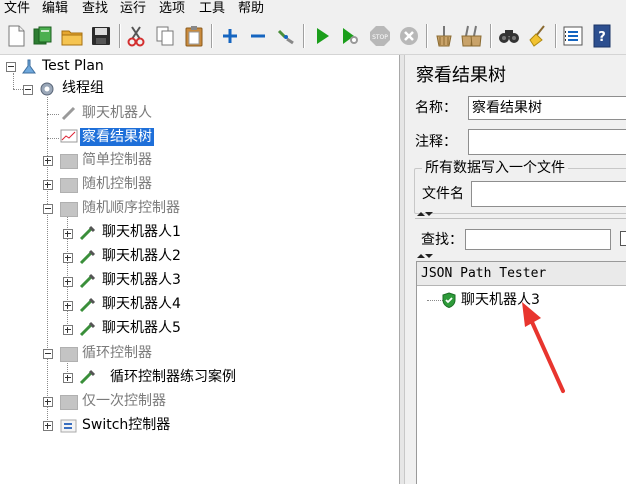 The height and width of the screenshot is (484, 626). What do you see at coordinates (69, 136) in the screenshot?
I see `listener-graph-icon` at bounding box center [69, 136].